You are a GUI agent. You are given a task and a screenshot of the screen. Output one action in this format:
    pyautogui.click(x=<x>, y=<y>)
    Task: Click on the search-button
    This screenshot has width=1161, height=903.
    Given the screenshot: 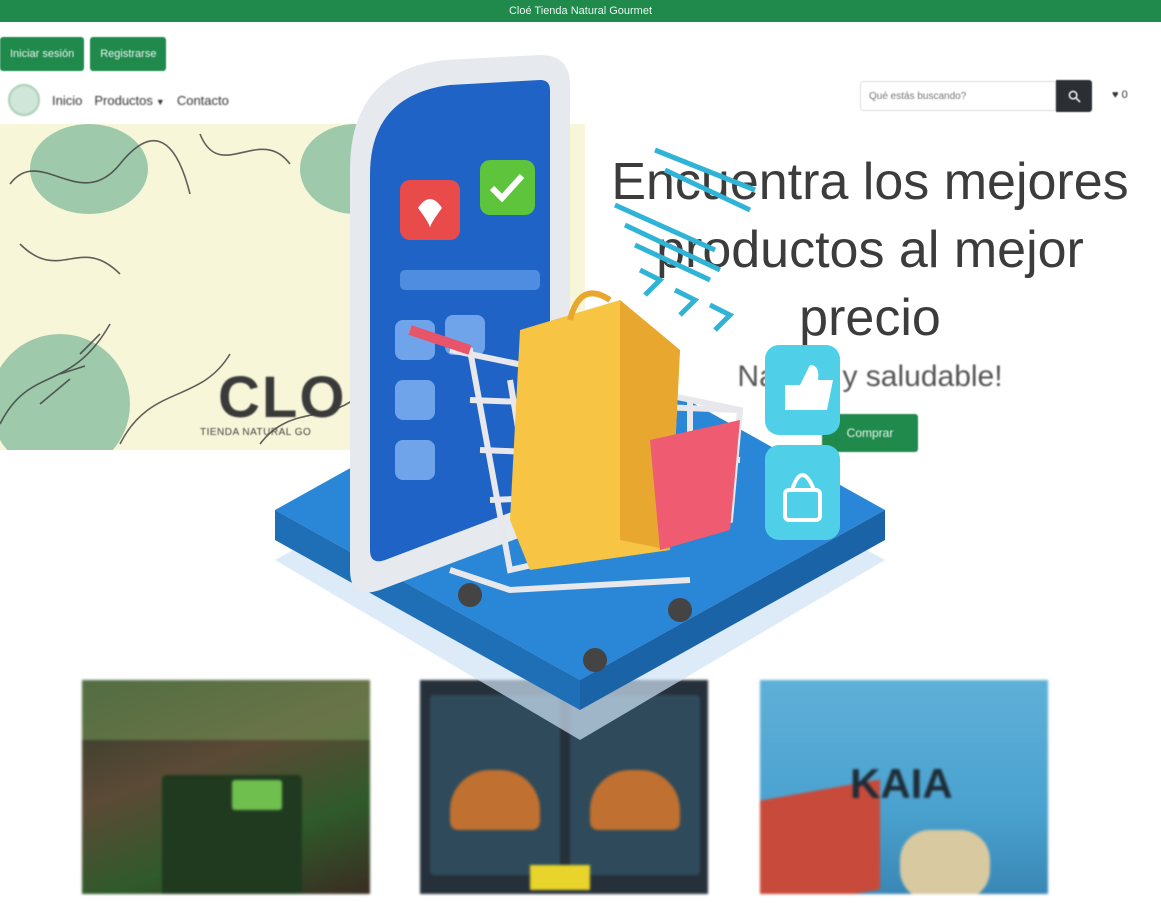 What is the action you would take?
    pyautogui.click(x=1074, y=96)
    